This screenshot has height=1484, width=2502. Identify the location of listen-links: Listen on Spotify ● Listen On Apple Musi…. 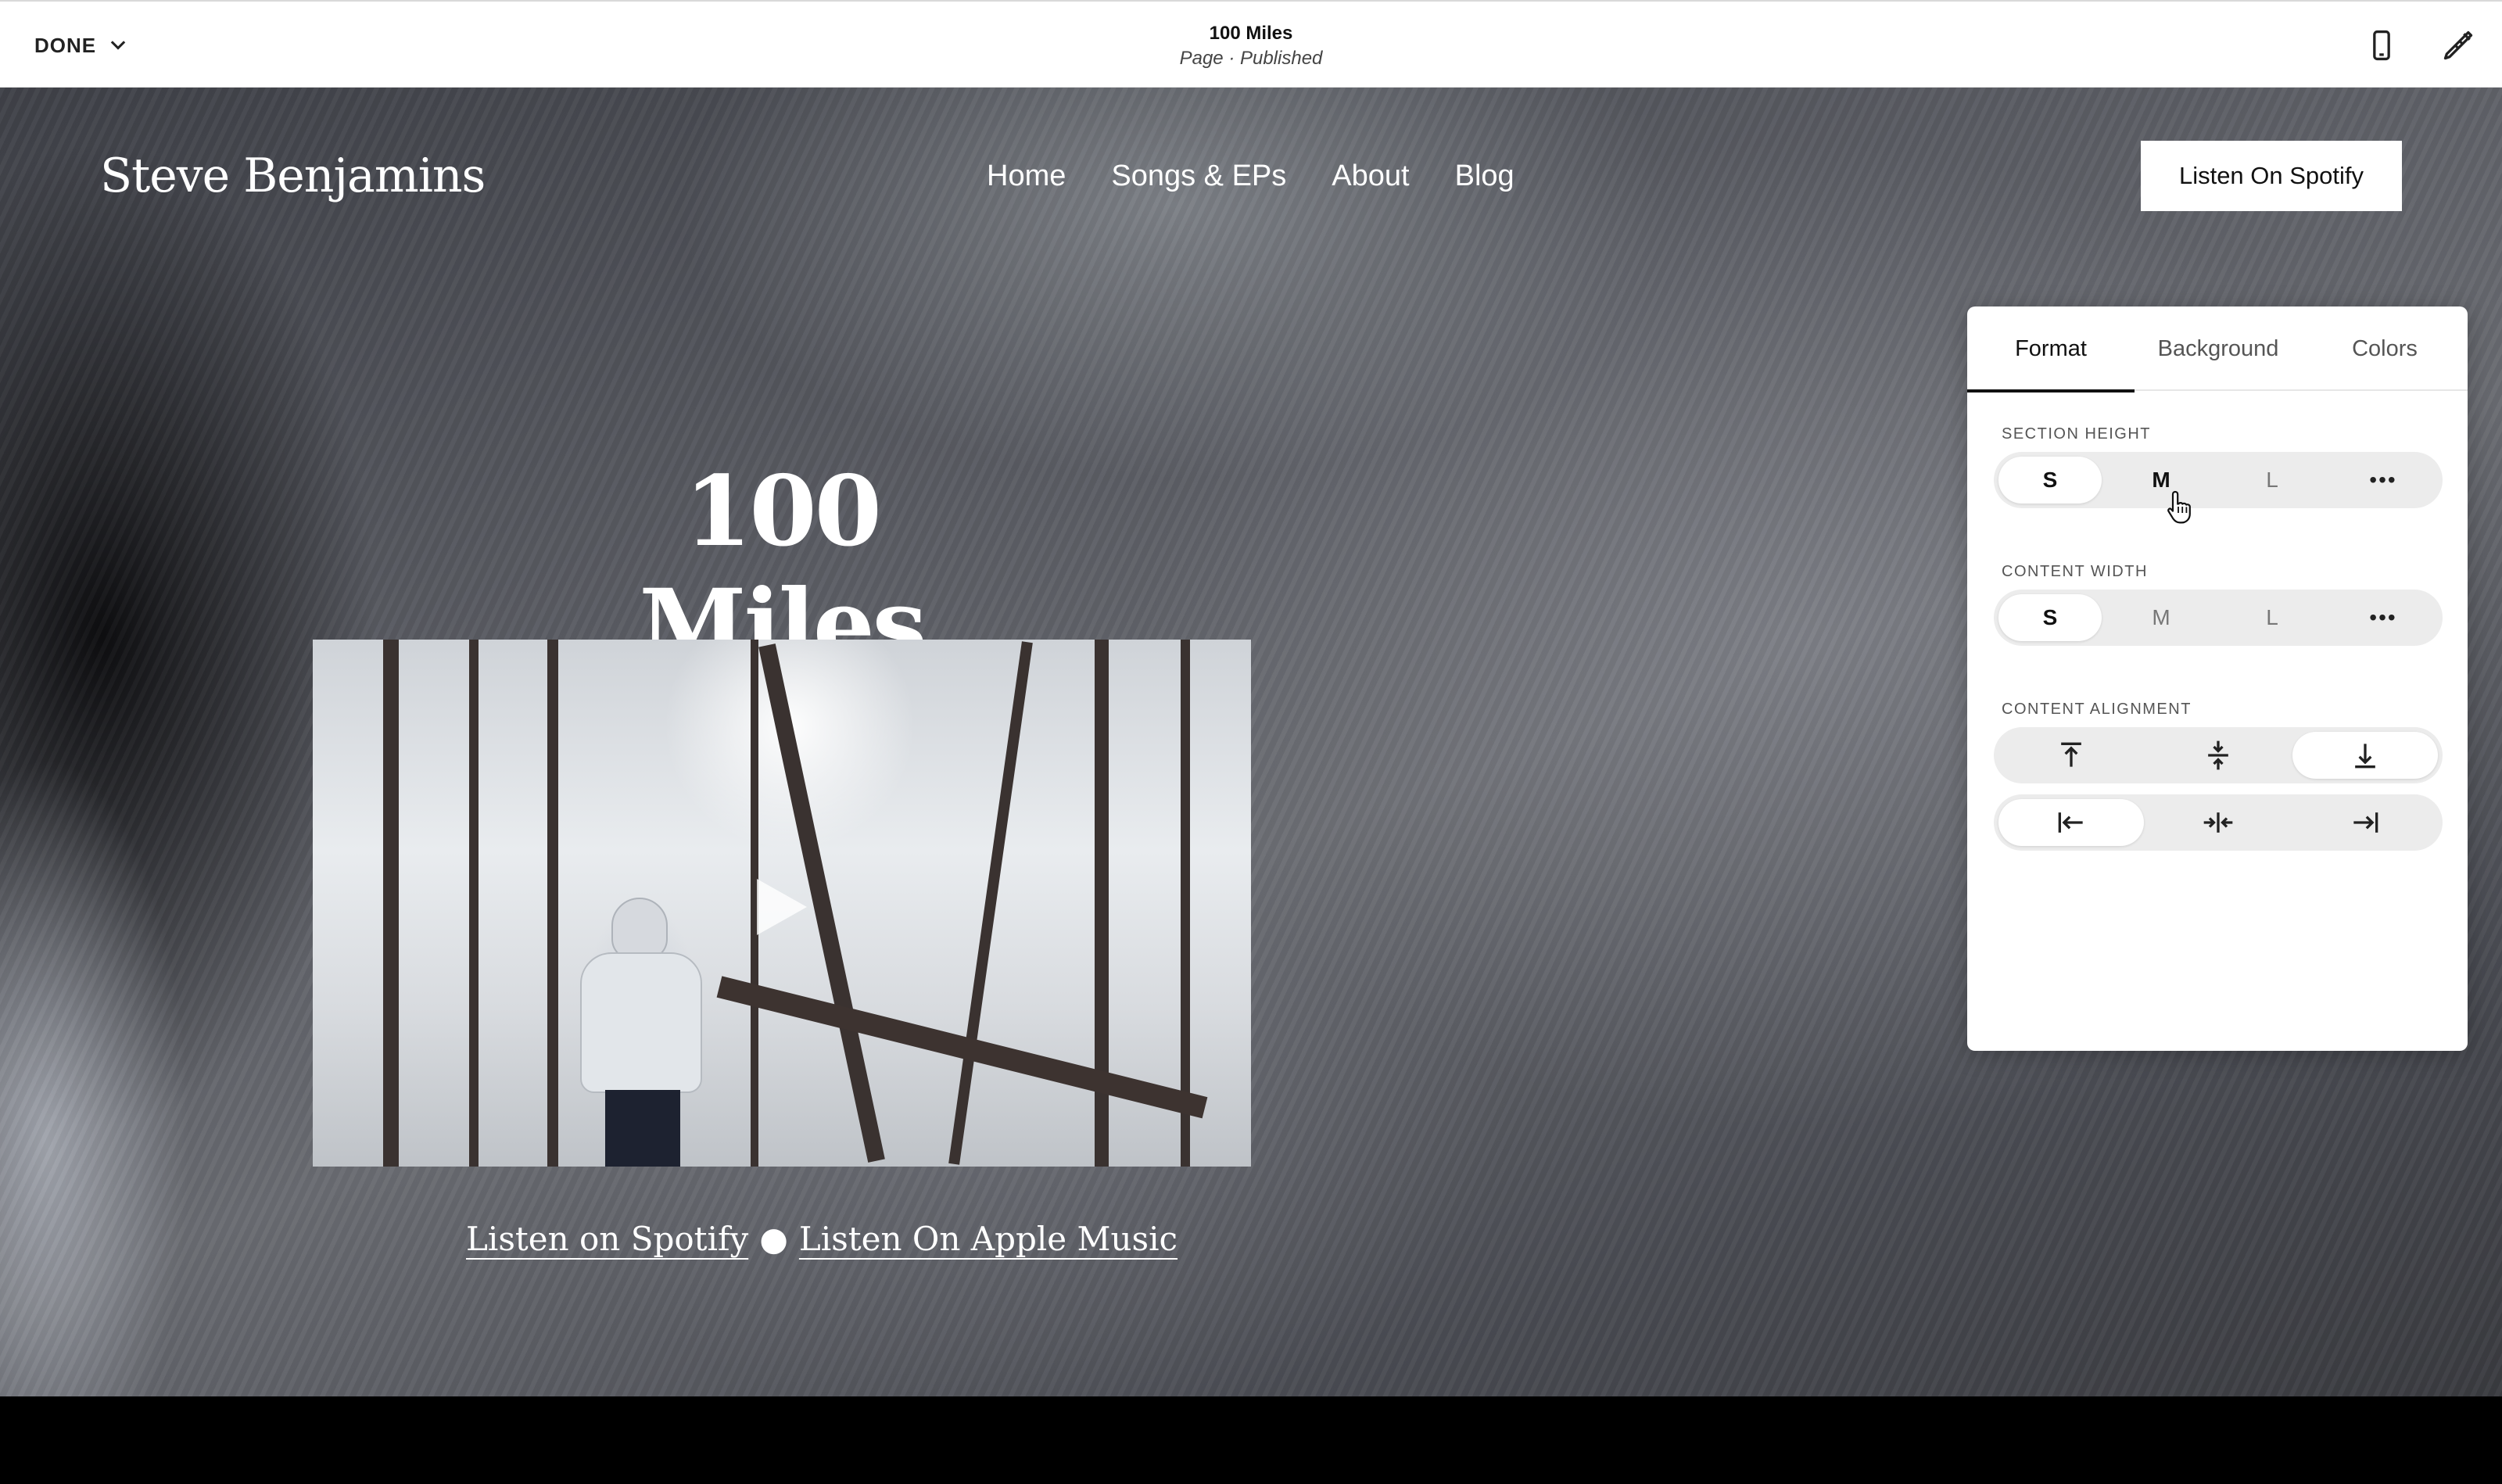
(822, 1239).